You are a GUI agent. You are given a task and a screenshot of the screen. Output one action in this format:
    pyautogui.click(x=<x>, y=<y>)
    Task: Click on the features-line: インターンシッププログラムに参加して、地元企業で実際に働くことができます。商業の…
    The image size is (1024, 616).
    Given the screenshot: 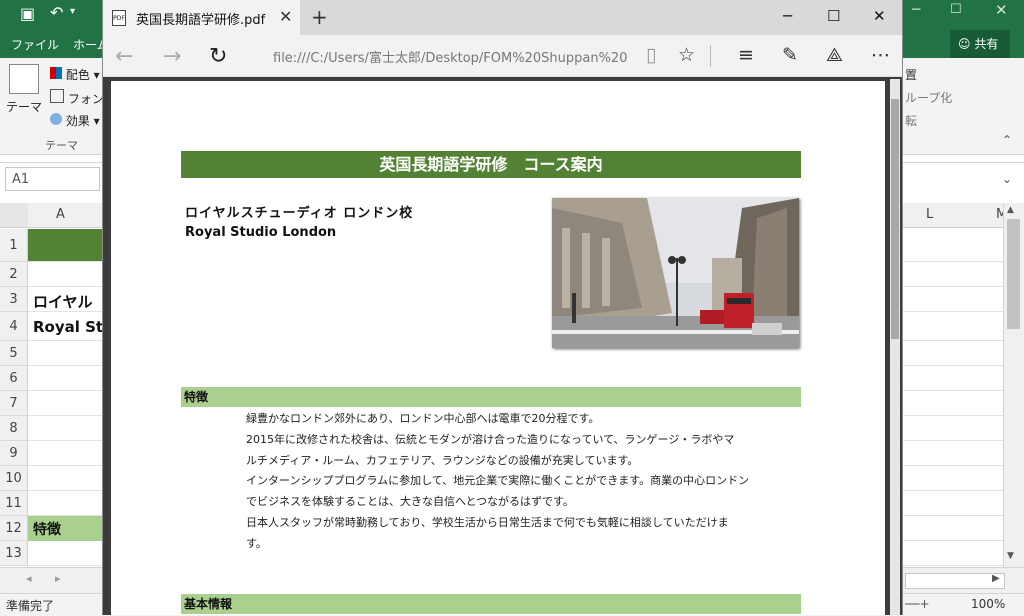 What is the action you would take?
    pyautogui.click(x=498, y=481)
    